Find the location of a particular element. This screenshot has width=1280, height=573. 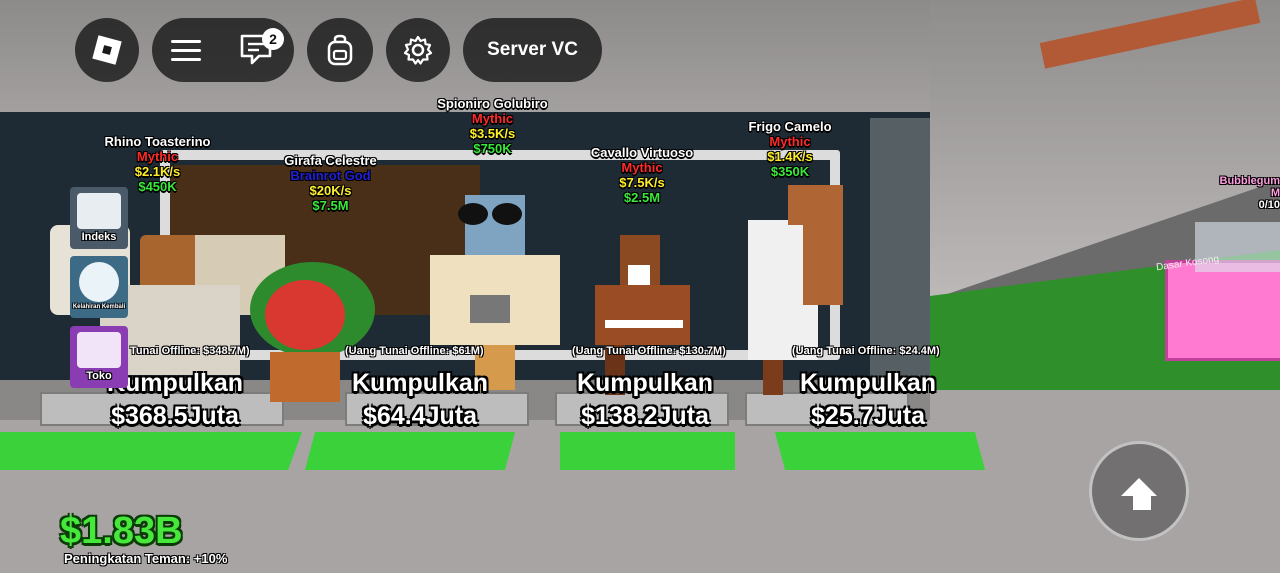

offline-cash: (Uang Tunai Offline: $130.7M) is located at coordinates (649, 351).